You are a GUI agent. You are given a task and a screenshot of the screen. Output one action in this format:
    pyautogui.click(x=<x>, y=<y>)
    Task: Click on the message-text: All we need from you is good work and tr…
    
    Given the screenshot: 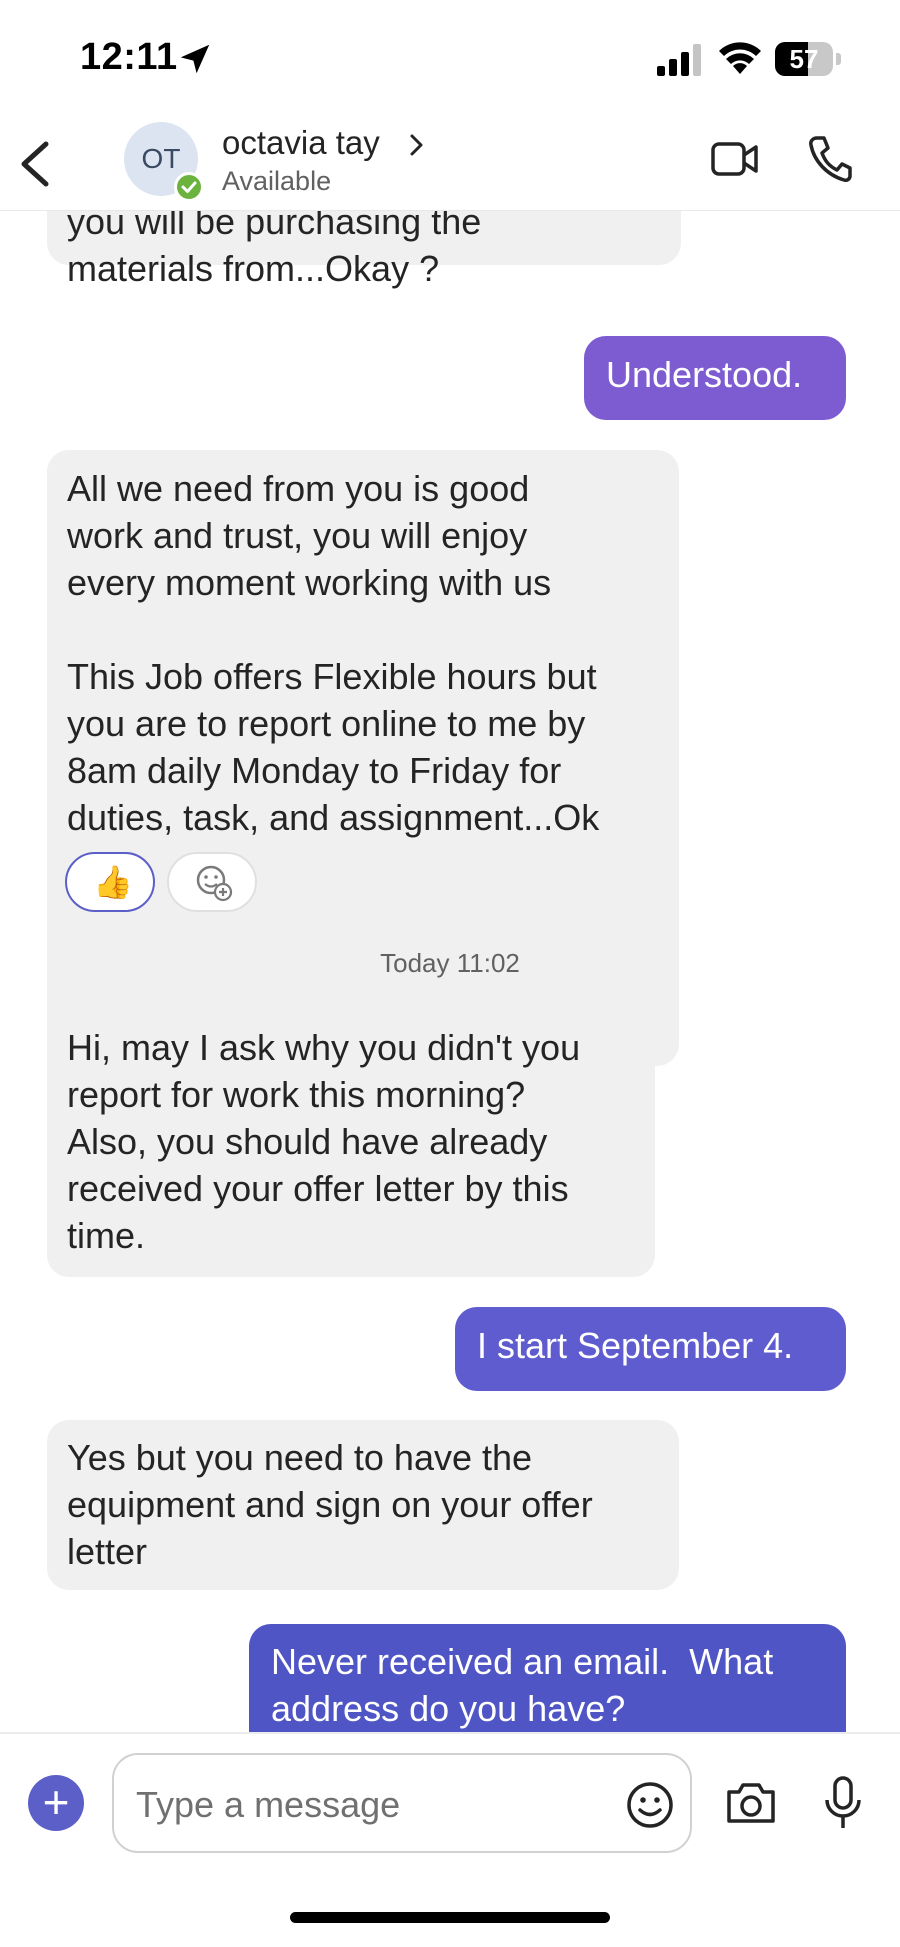 What is the action you would take?
    pyautogui.click(x=333, y=653)
    